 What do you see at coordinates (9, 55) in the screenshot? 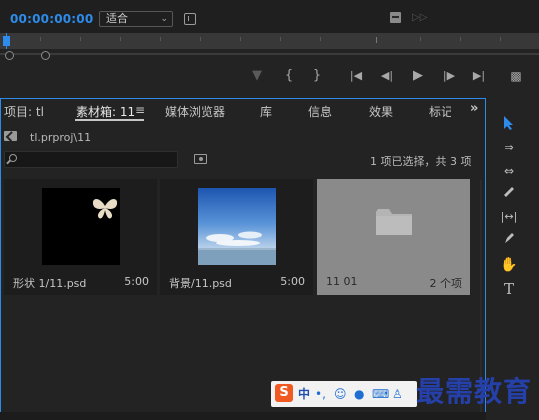
I see `zoom-range-start-handle` at bounding box center [9, 55].